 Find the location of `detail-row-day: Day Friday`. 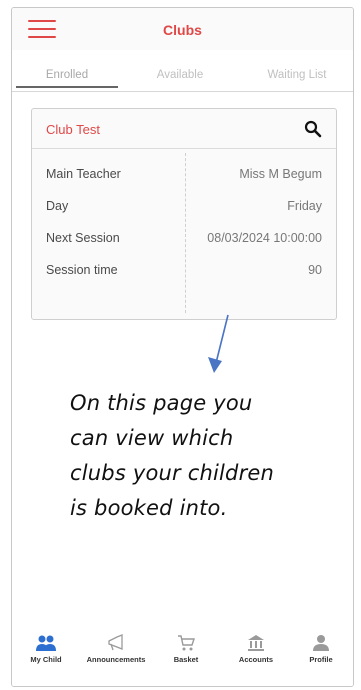

detail-row-day: Day Friday is located at coordinates (184, 209).